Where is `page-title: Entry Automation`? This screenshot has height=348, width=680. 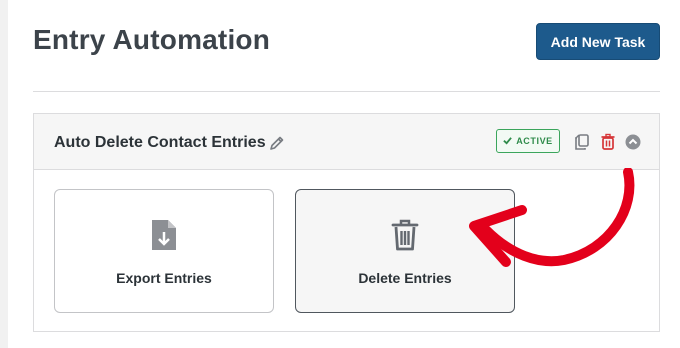
page-title: Entry Automation is located at coordinates (152, 39).